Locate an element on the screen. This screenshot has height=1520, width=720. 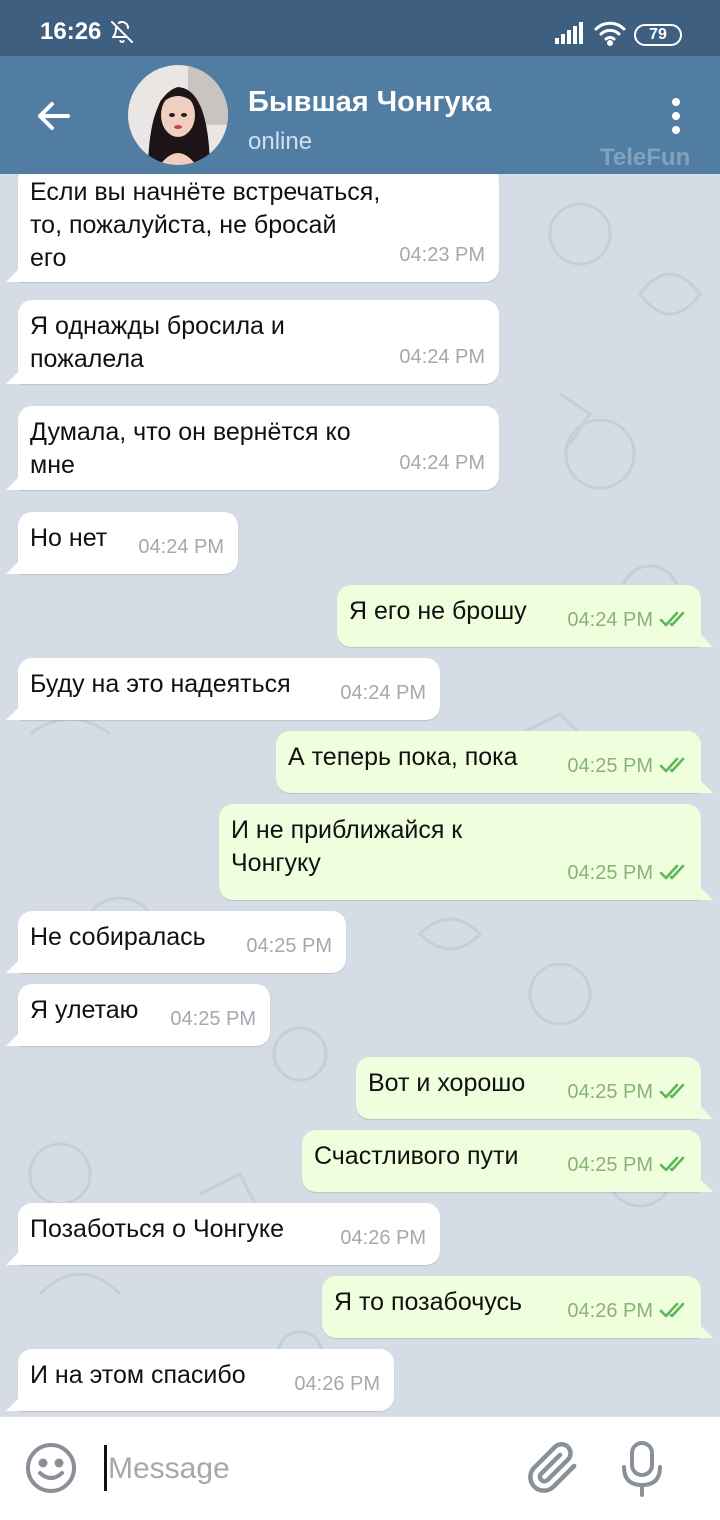
status-bar: 16:26 79 is located at coordinates (360, 28).